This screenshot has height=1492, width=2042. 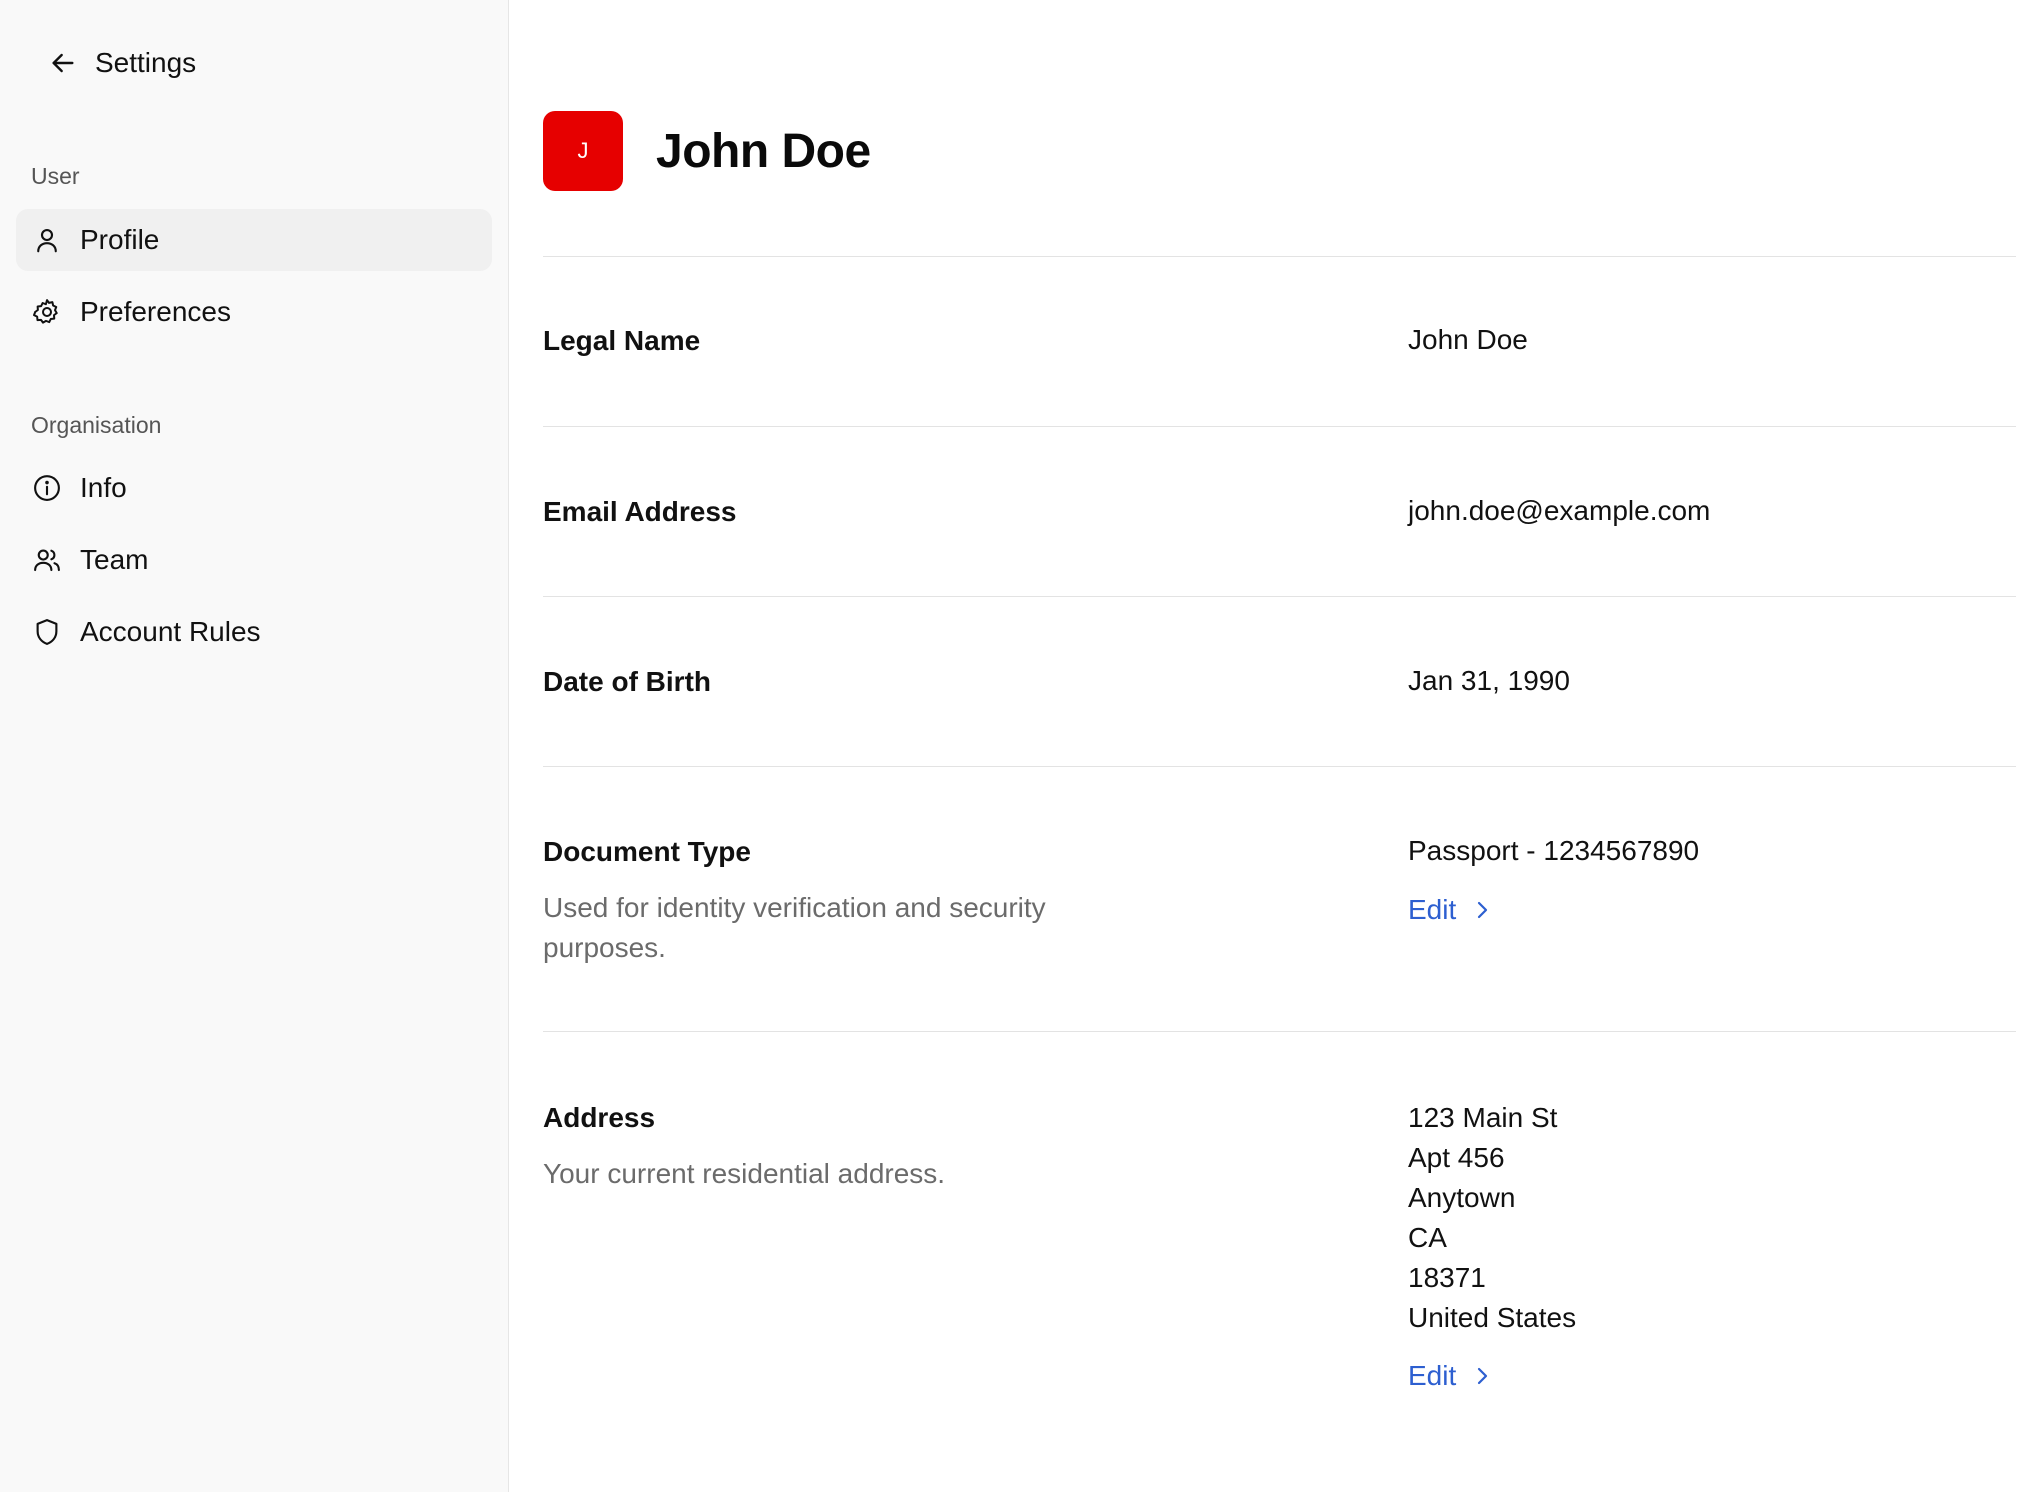 What do you see at coordinates (103, 487) in the screenshot?
I see `sidebar-item-label: Info` at bounding box center [103, 487].